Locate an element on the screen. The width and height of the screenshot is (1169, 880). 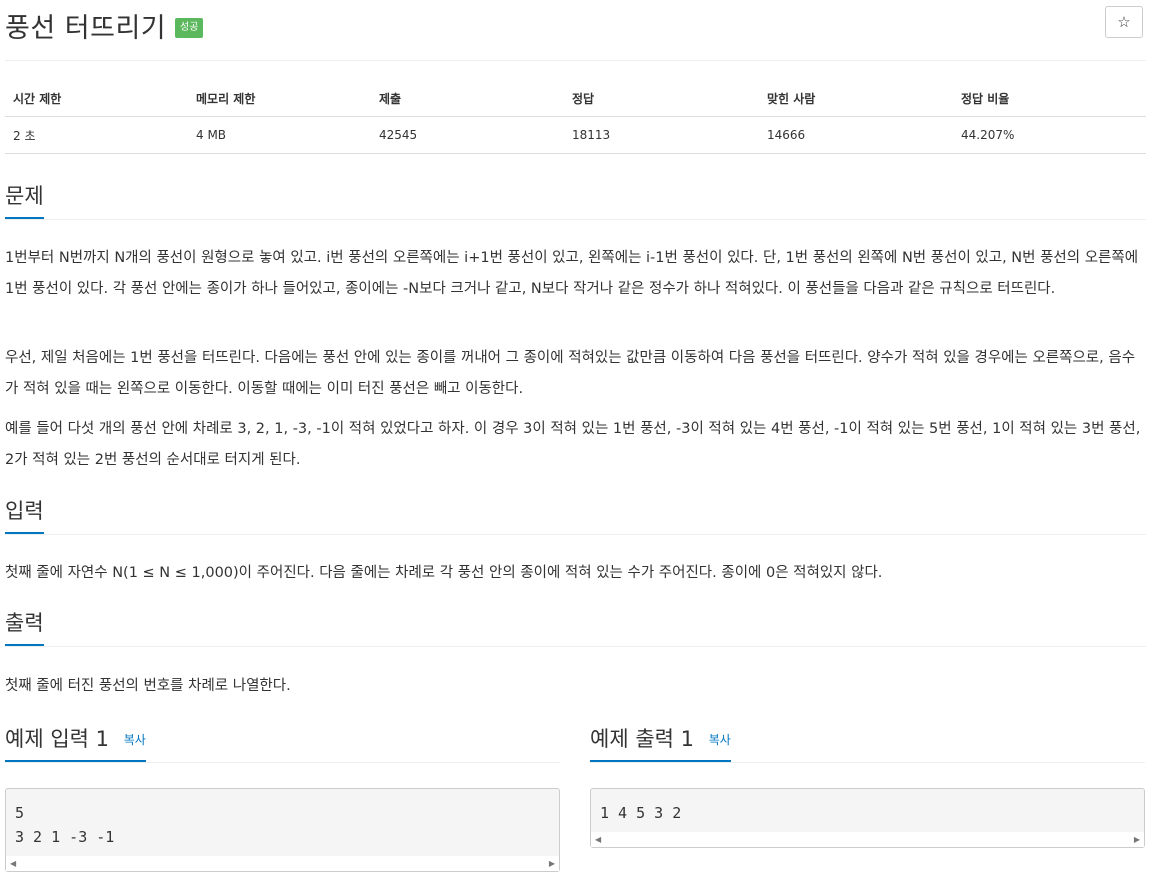
sample-input-title: 예제 입력 1 복사 is located at coordinates (75, 743).